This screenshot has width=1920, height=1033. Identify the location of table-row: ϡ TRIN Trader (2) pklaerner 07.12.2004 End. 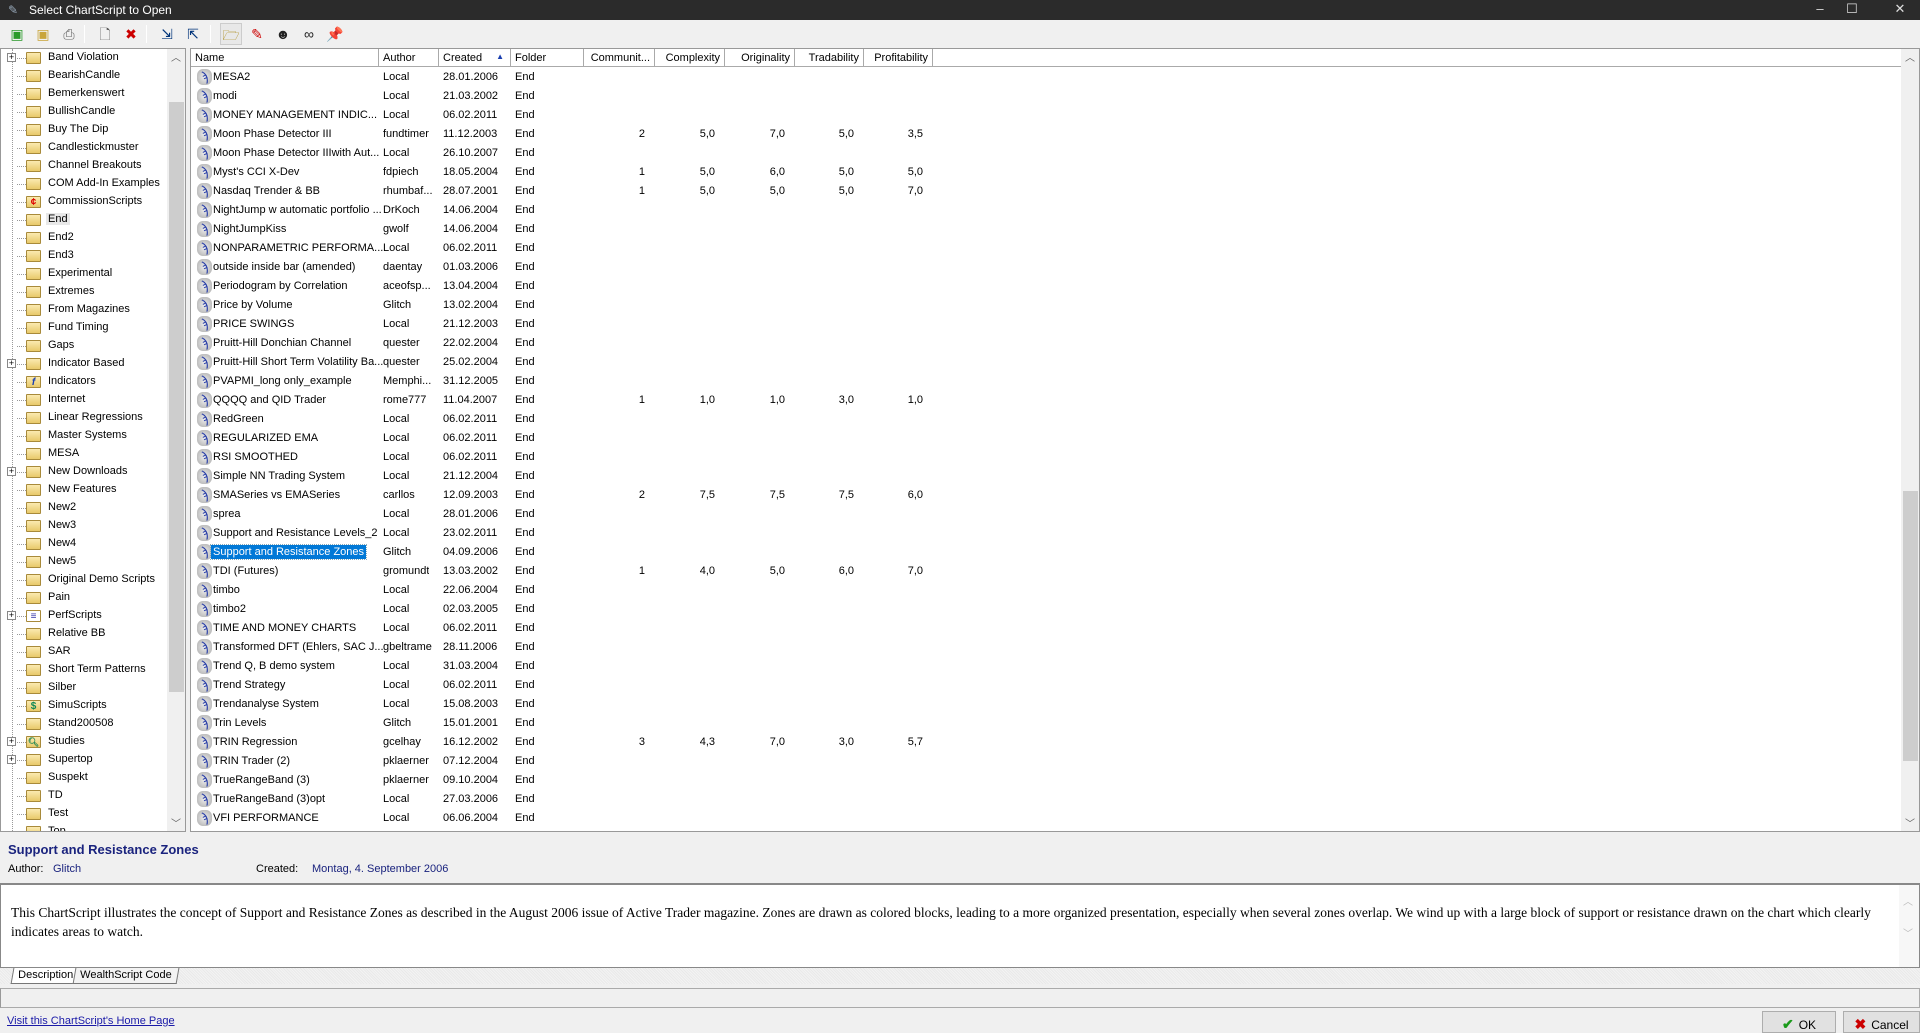
(1041, 761).